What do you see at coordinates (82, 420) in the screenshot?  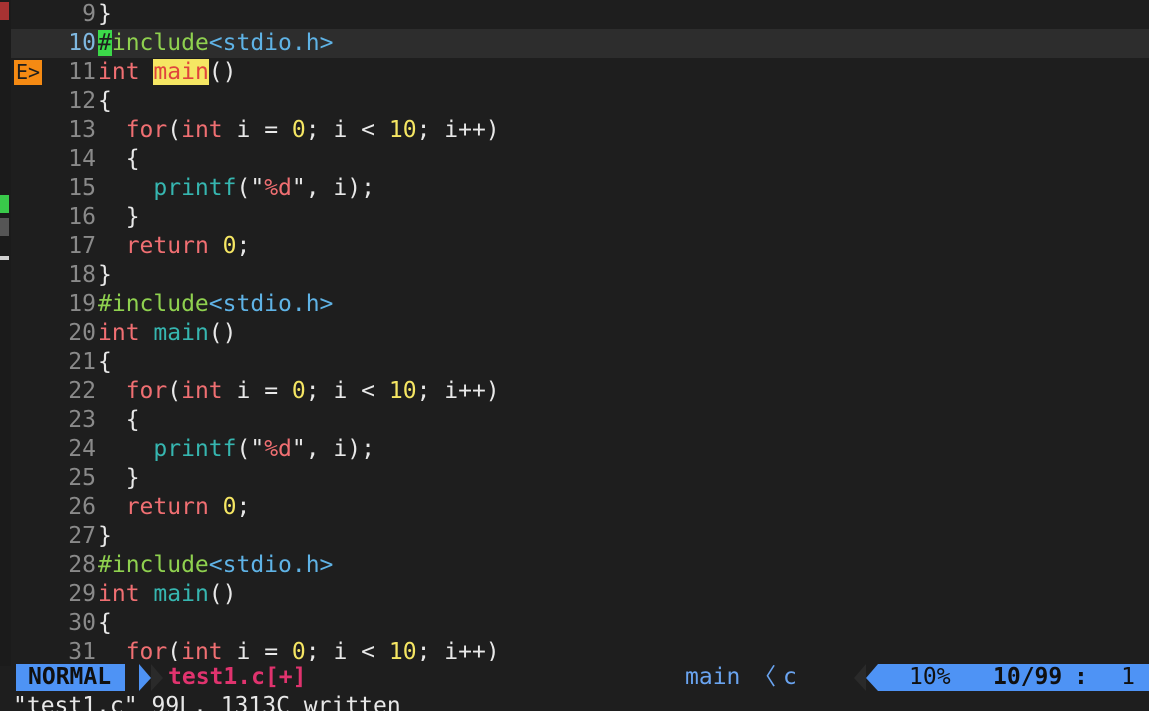 I see `line-number: 23` at bounding box center [82, 420].